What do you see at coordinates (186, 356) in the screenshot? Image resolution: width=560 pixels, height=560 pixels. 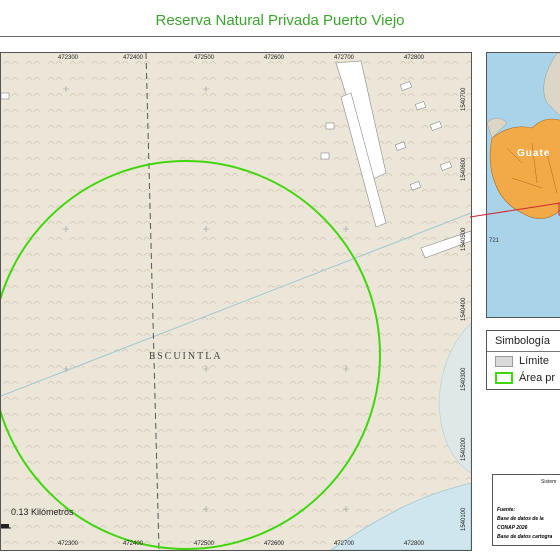 I see `place-label: ESCUINTLA` at bounding box center [186, 356].